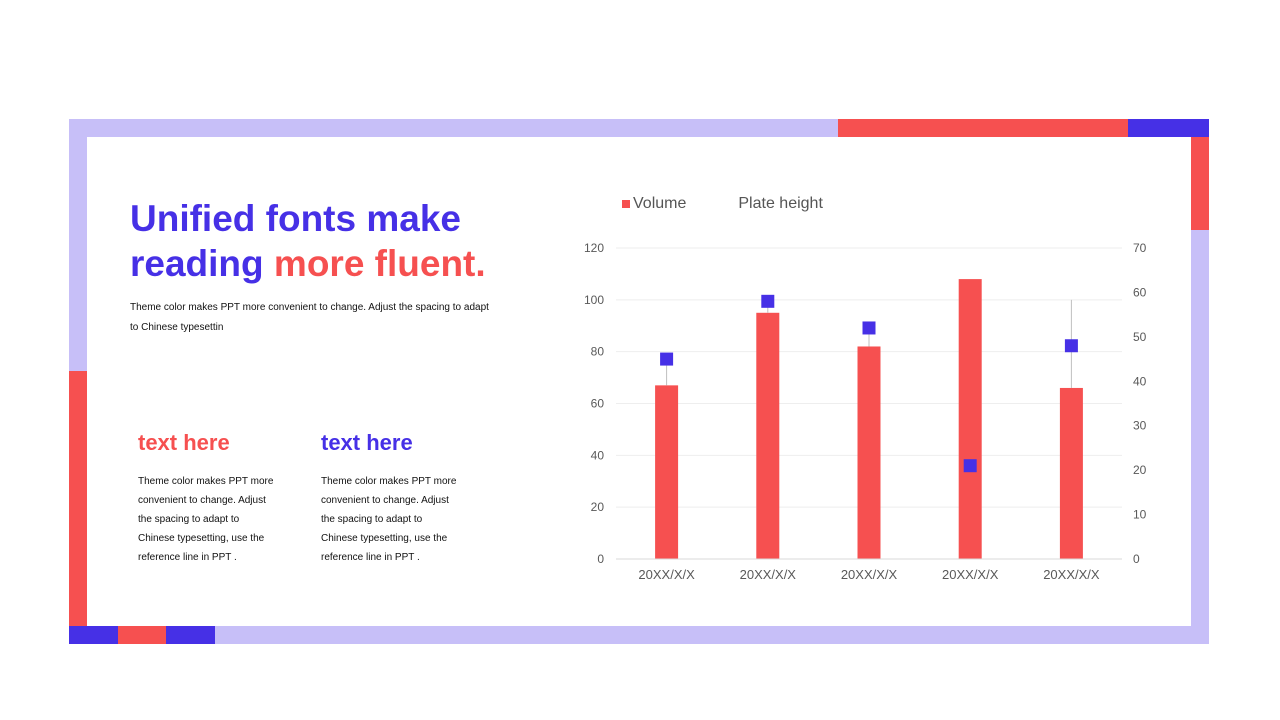 The height and width of the screenshot is (720, 1280). I want to click on column-1-heading: text here, so click(184, 442).